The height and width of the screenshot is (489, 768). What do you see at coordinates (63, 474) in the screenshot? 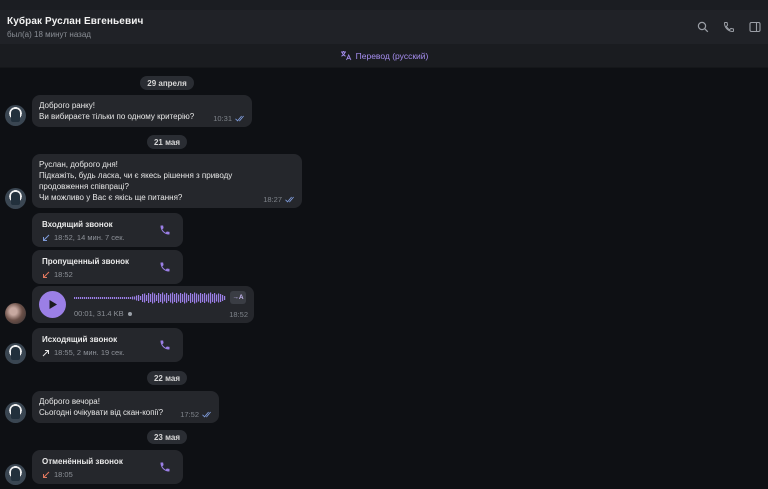
I see `call-info: 18:05` at bounding box center [63, 474].